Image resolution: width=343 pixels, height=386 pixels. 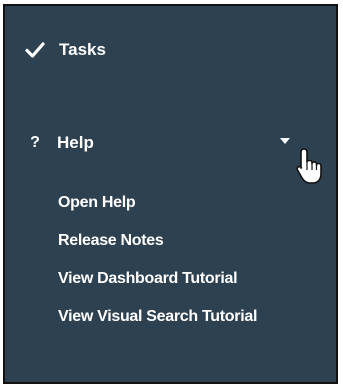 I want to click on question-icon: ?, so click(x=35, y=142).